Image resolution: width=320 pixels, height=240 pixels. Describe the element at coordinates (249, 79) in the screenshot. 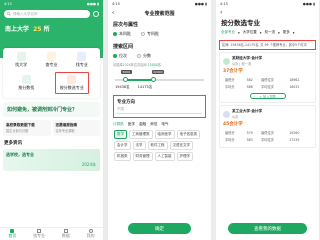

I see `cell: 582` at that location.